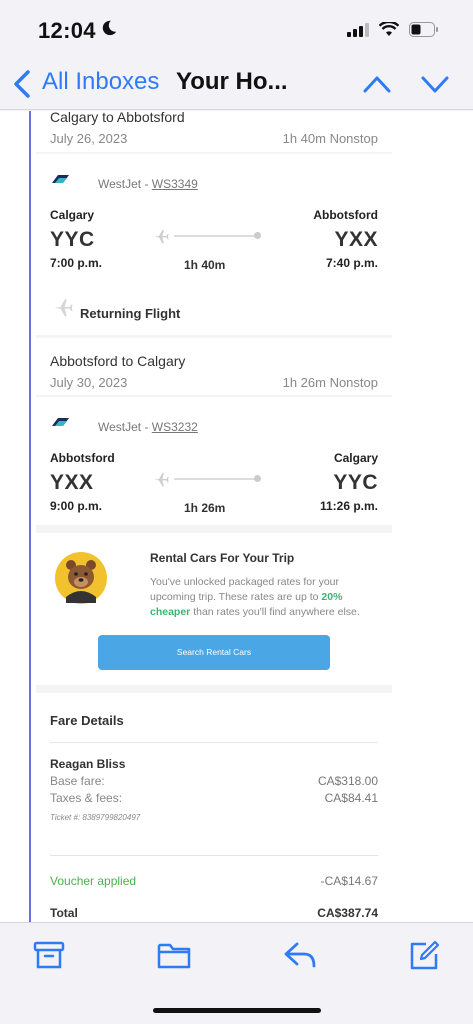 This screenshot has width=473, height=1024. I want to click on home-indicator, so click(237, 1010).